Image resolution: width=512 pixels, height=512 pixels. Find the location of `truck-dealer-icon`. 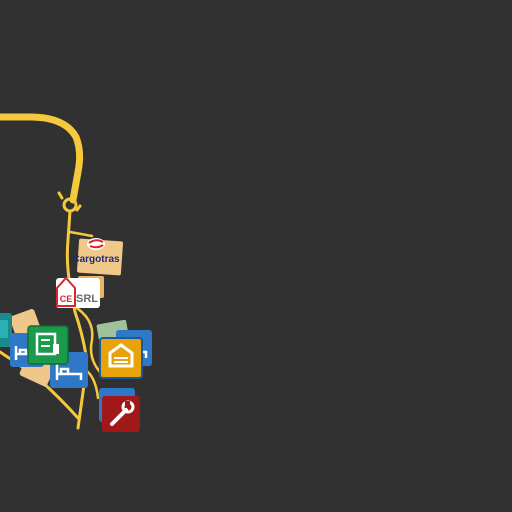

truck-dealer-icon is located at coordinates (48, 345).